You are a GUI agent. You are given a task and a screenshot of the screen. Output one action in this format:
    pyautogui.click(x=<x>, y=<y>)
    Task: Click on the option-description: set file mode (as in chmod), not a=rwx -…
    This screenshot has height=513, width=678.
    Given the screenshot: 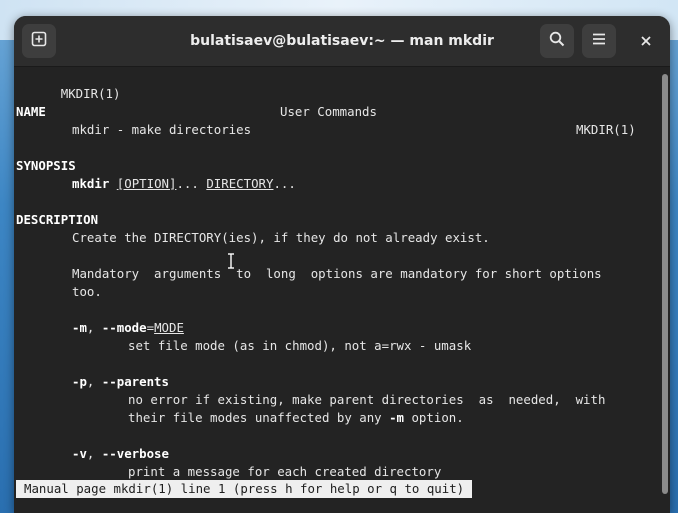 What is the action you would take?
    pyautogui.click(x=300, y=345)
    